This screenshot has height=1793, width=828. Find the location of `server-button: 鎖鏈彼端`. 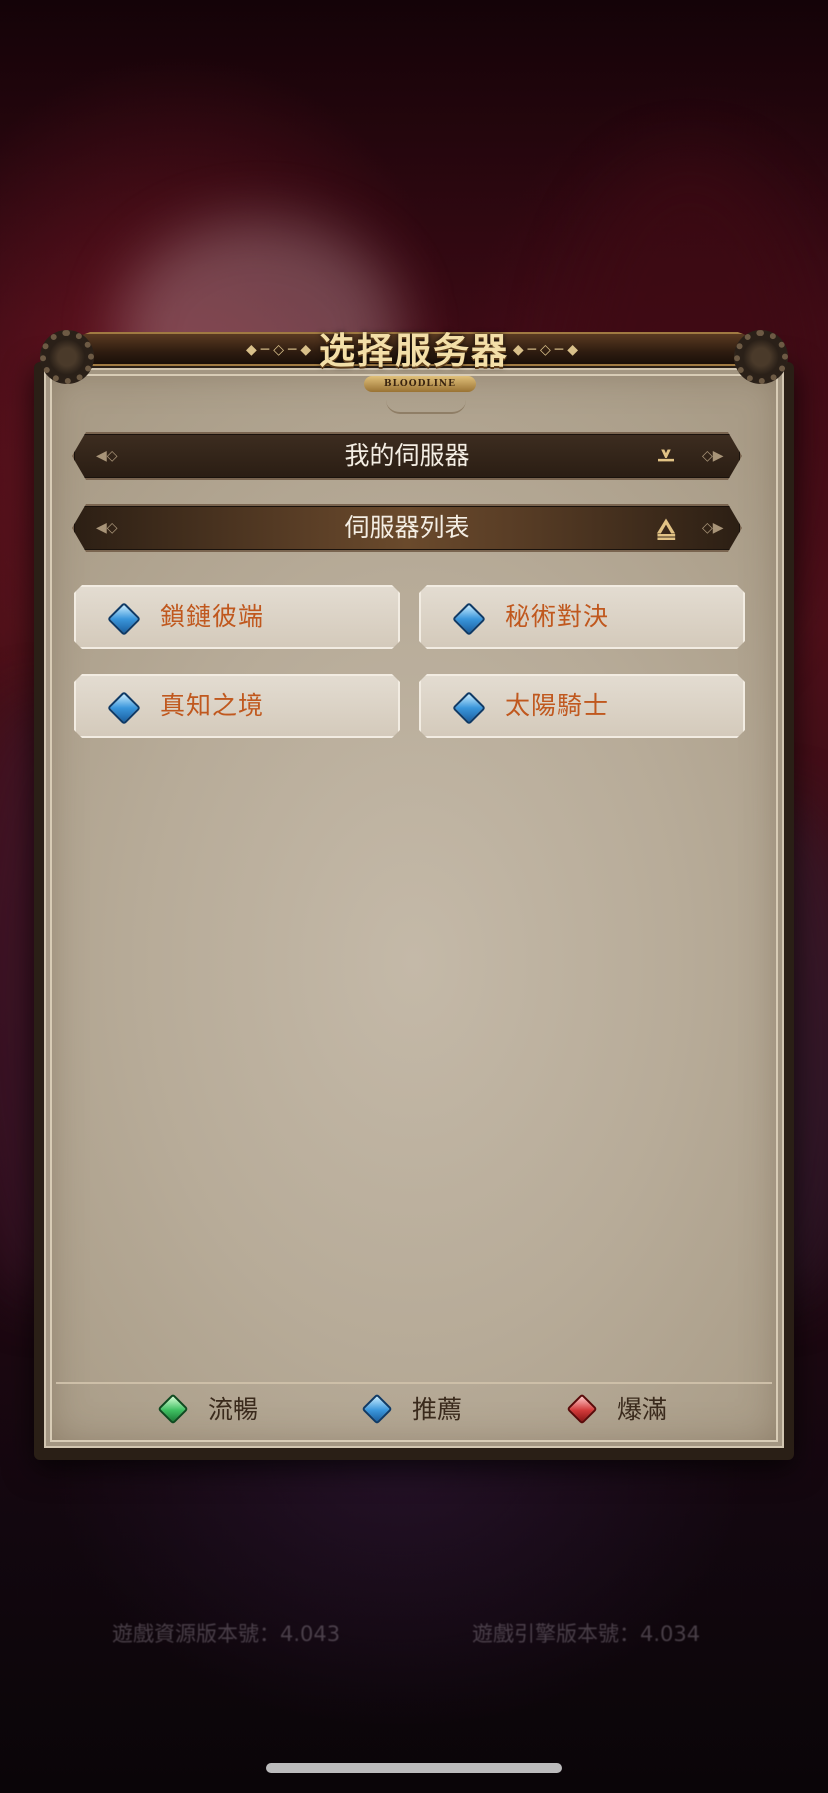

server-button: 鎖鏈彼端 is located at coordinates (237, 617).